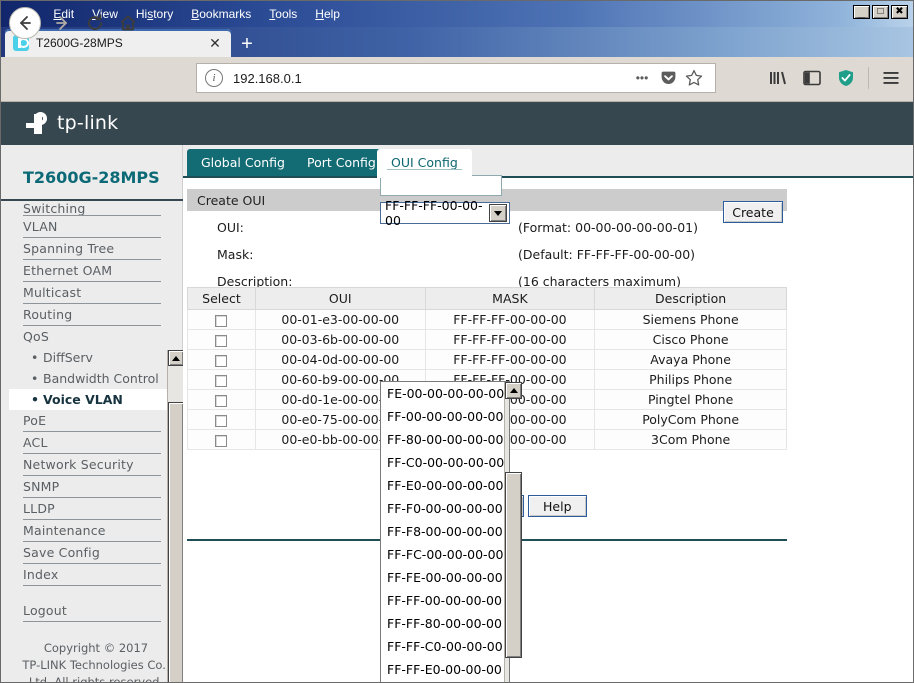 This screenshot has height=683, width=914. What do you see at coordinates (442, 416) in the screenshot?
I see `mask-option: FF-00-00-00-00-00` at bounding box center [442, 416].